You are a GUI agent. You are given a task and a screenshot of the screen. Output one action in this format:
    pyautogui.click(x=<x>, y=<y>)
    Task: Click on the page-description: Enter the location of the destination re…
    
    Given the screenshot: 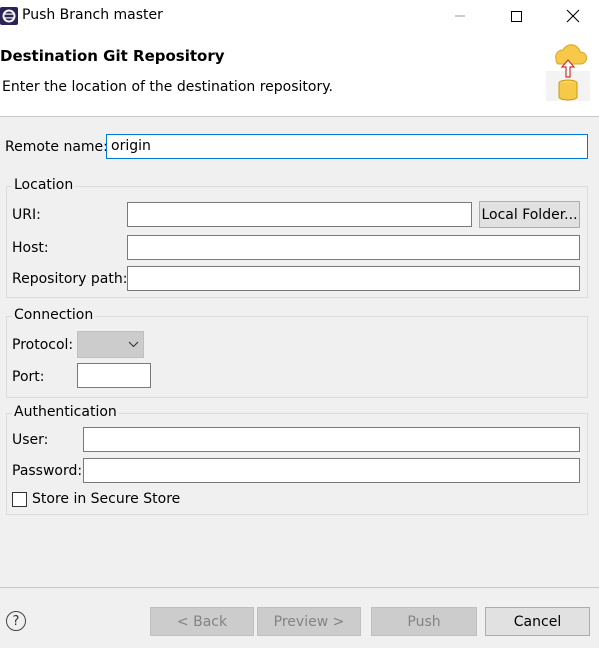 What is the action you would take?
    pyautogui.click(x=167, y=87)
    